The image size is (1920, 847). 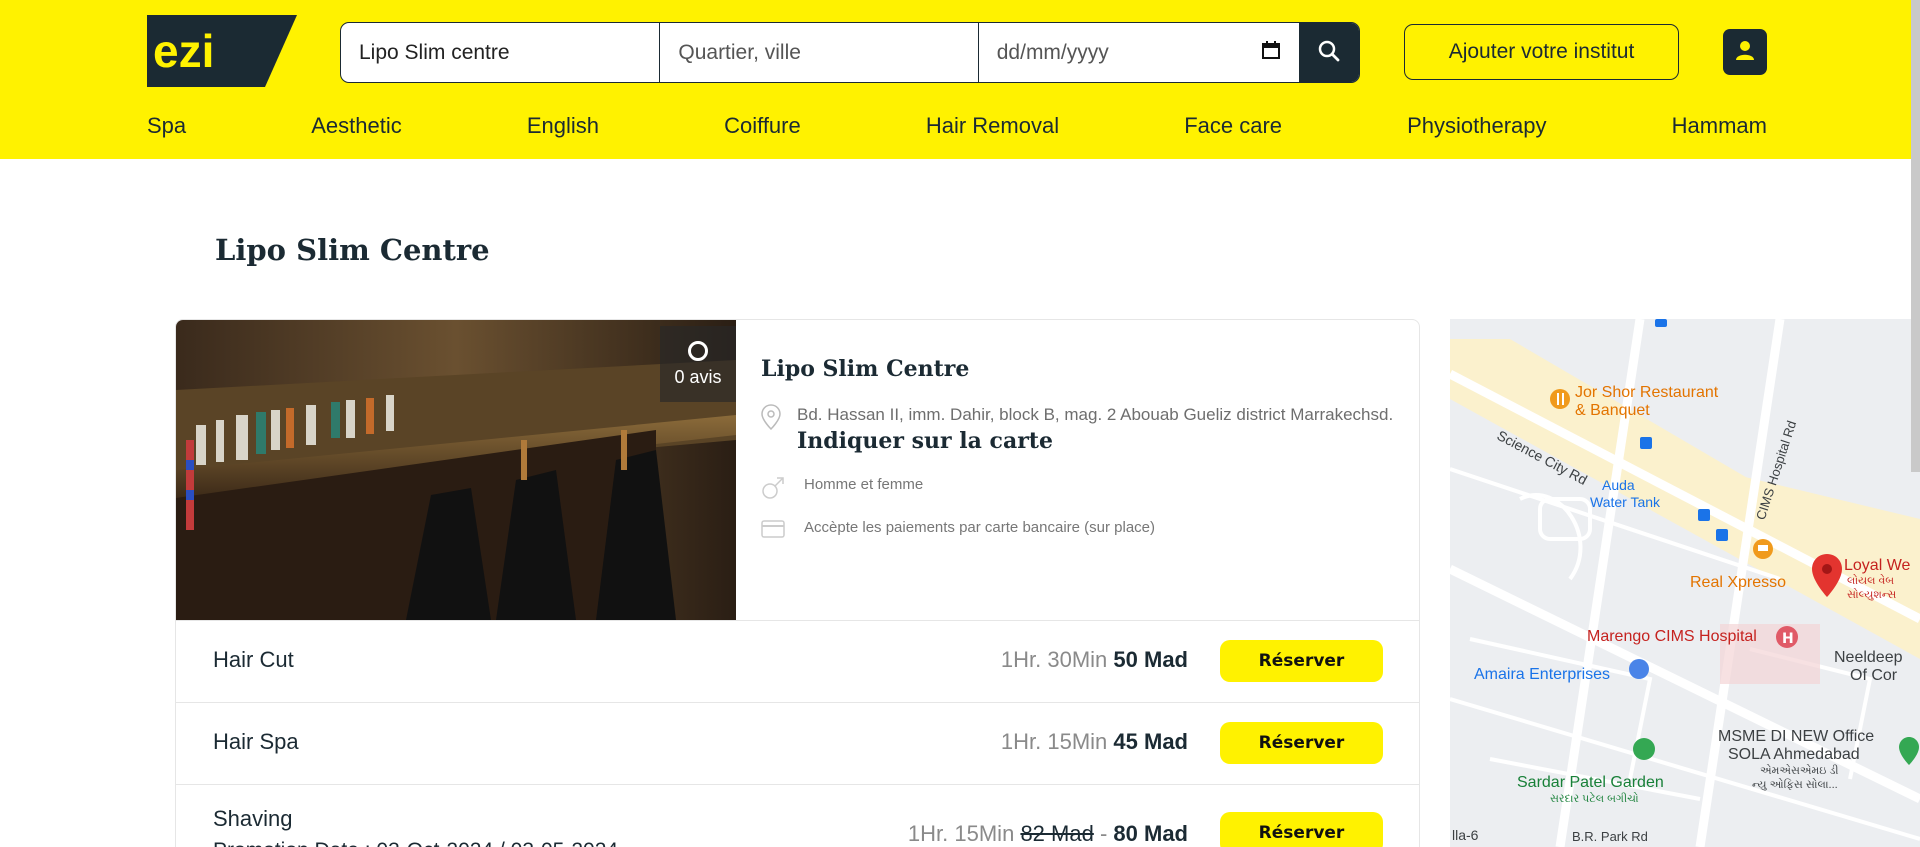 I want to click on nav-item-face-care: Face care, so click(x=1233, y=128).